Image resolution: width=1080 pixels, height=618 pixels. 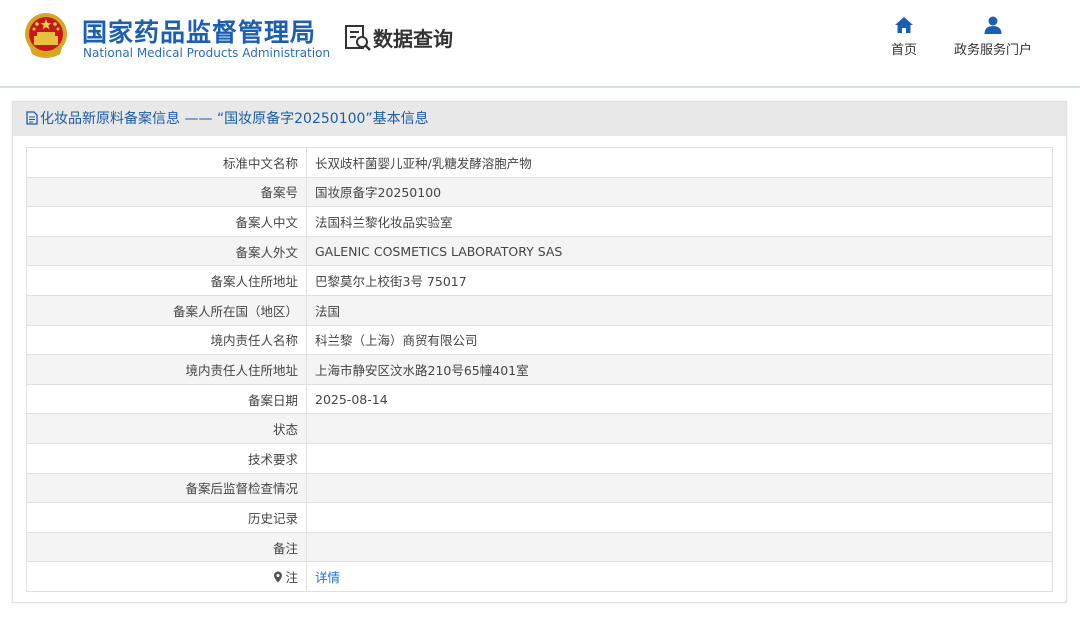 I want to click on table-row: 备案人外文 GALENIC COSMETICS LABORATORY SAS, so click(x=539, y=251).